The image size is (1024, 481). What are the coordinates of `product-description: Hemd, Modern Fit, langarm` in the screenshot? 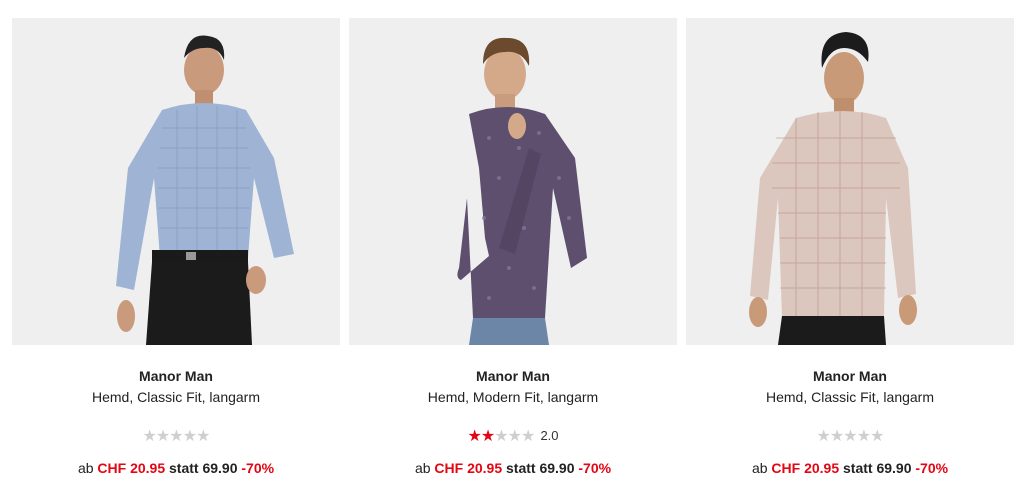 It's located at (513, 397).